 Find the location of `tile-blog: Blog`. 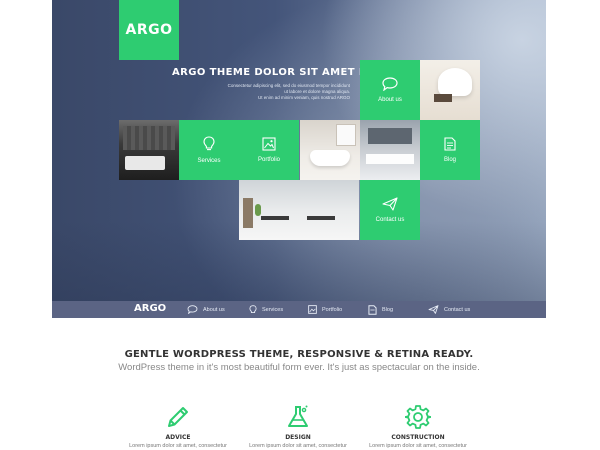

tile-blog: Blog is located at coordinates (450, 150).